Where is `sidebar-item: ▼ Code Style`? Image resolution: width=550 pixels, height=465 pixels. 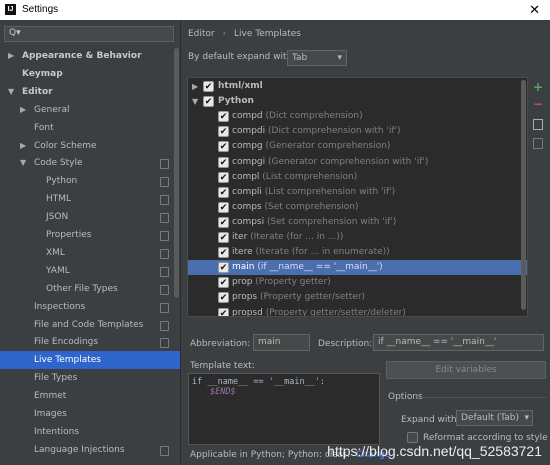
sidebar-item: ▼ Code Style is located at coordinates (90, 163).